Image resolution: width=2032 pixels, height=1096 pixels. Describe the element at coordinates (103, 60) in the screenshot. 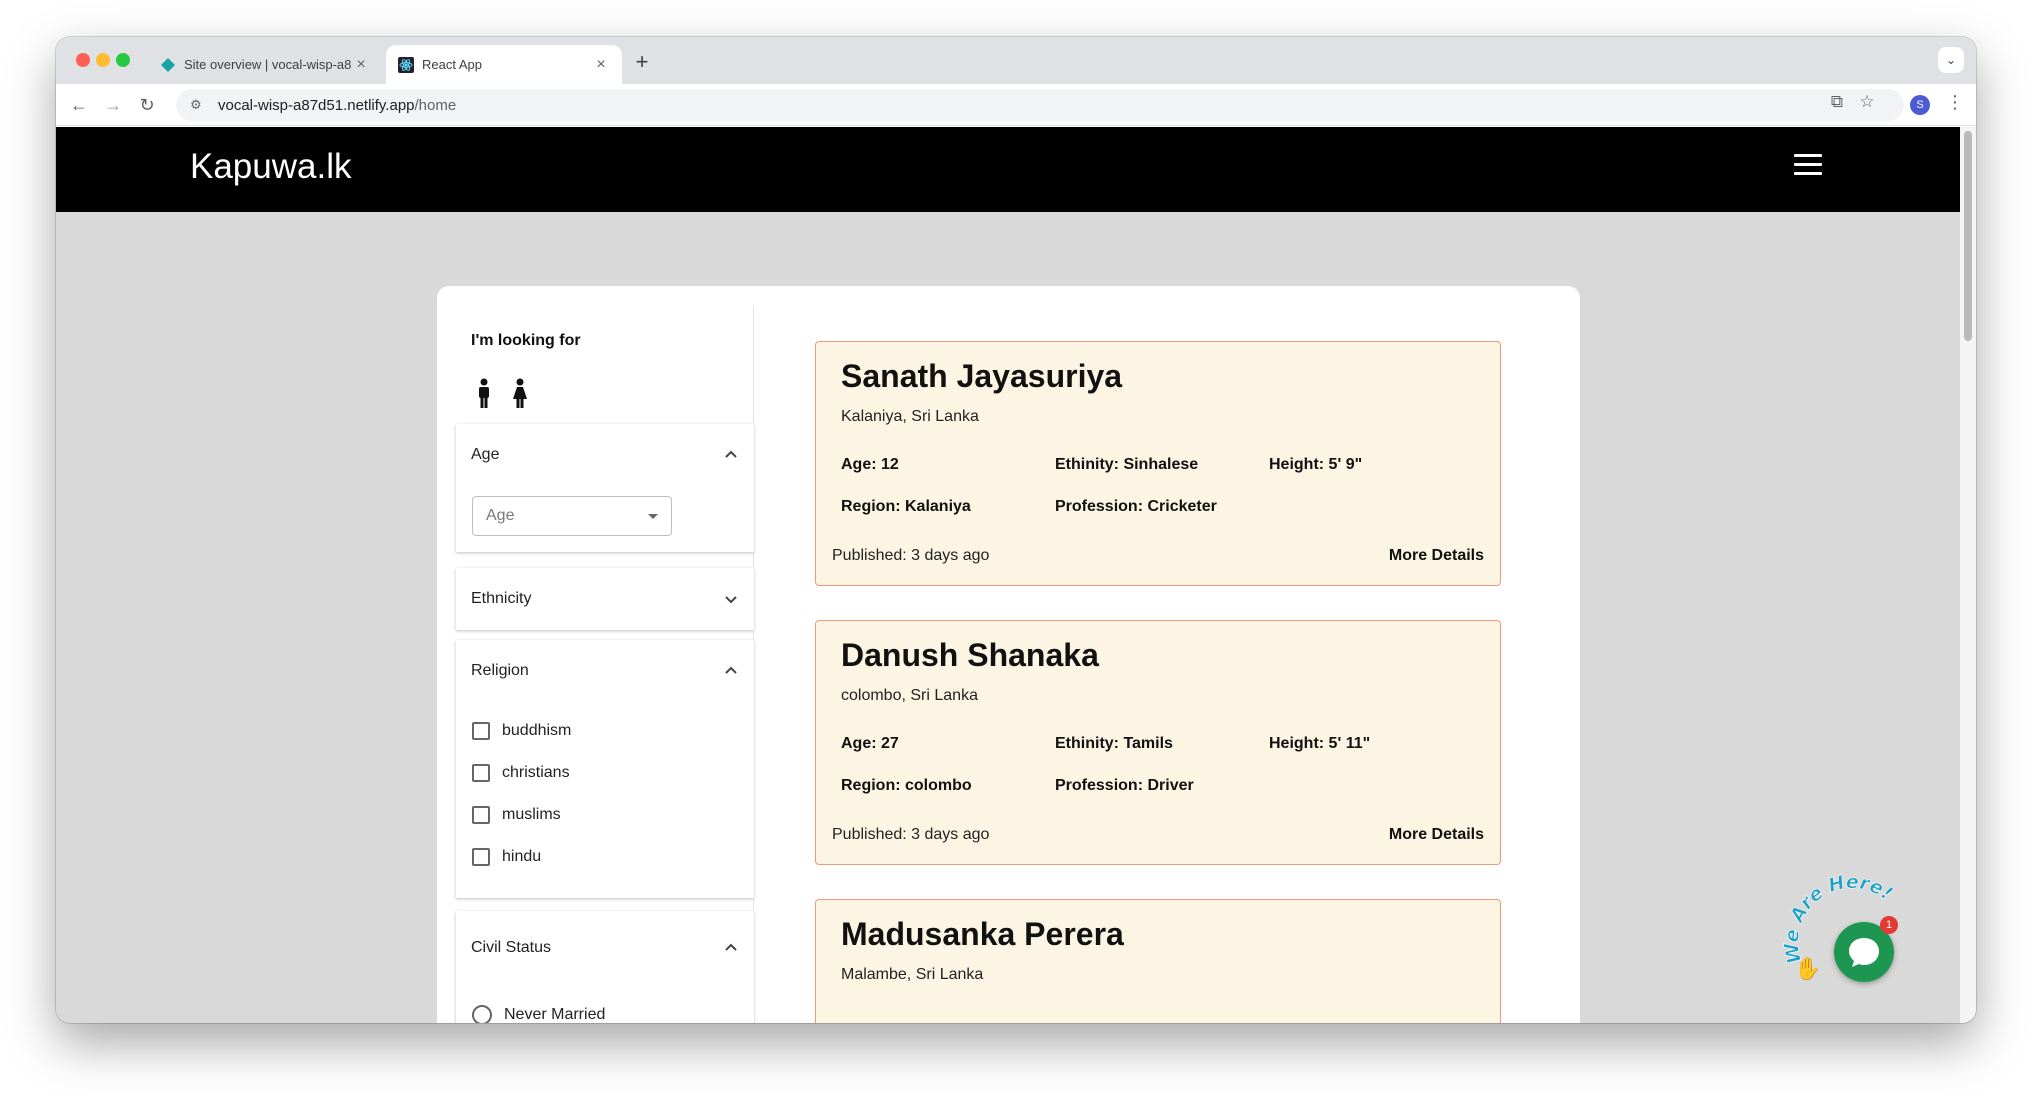

I see `minimize-window-button` at that location.